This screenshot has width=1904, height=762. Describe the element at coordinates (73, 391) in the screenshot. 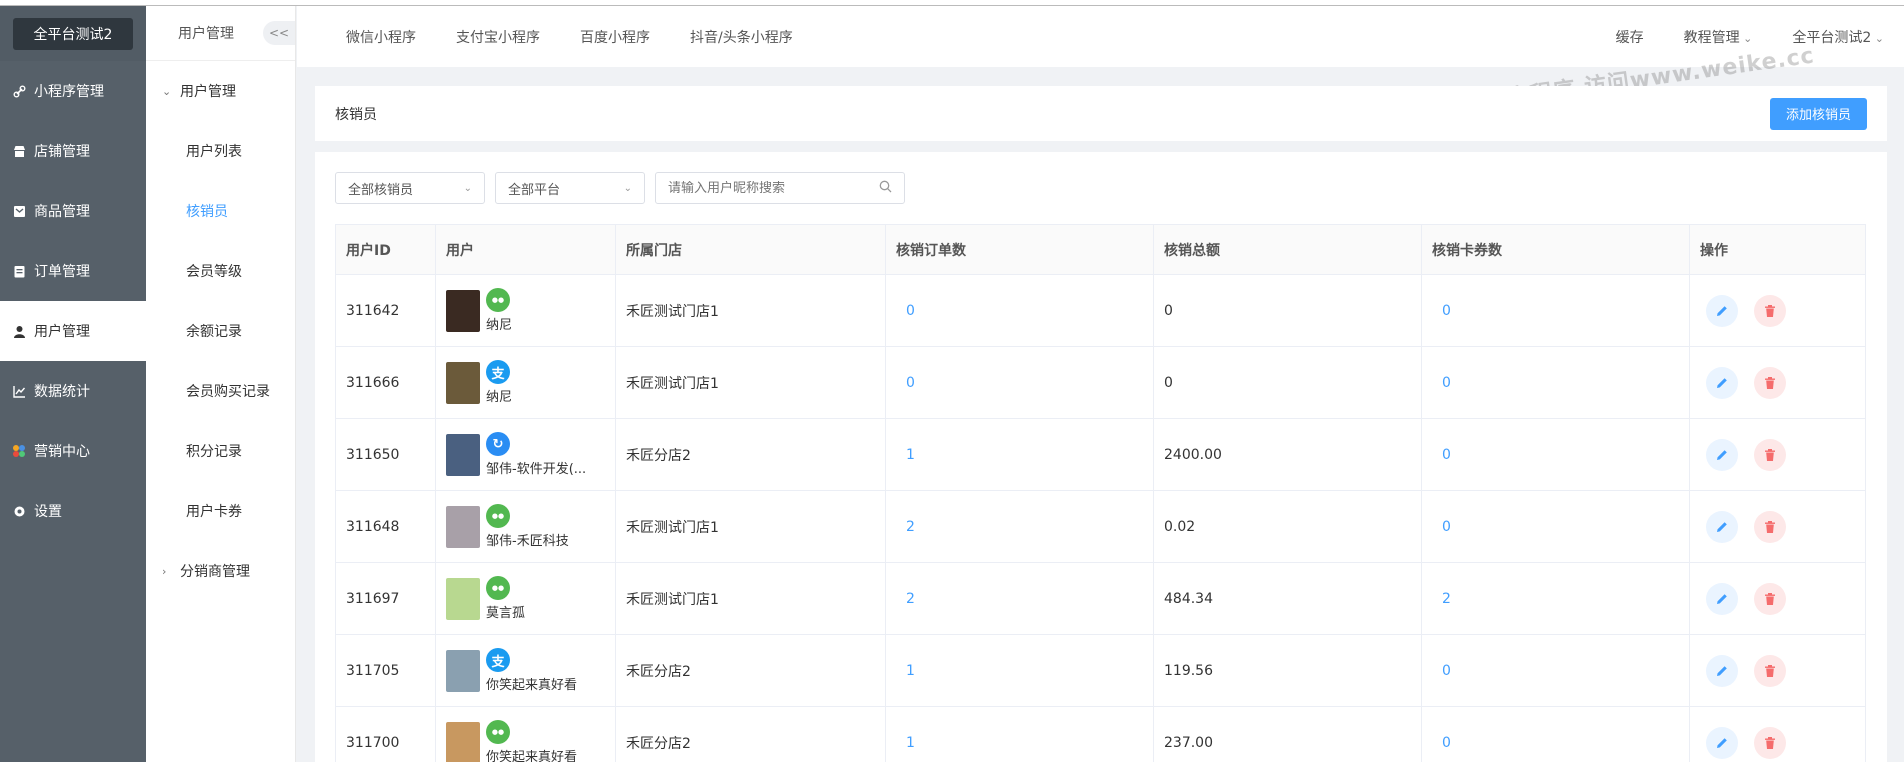

I see `sidebar-item-statistics: 数据统计` at that location.